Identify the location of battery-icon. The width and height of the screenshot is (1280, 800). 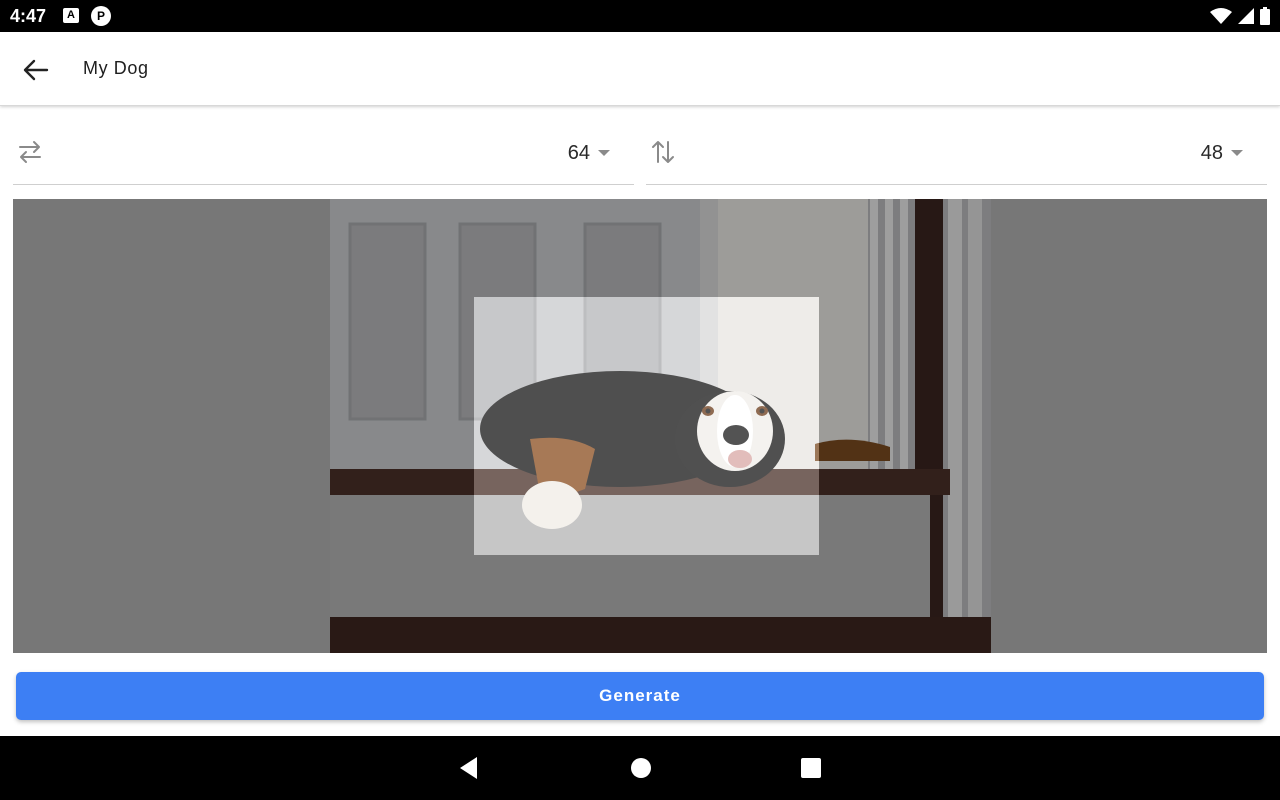
(1265, 16).